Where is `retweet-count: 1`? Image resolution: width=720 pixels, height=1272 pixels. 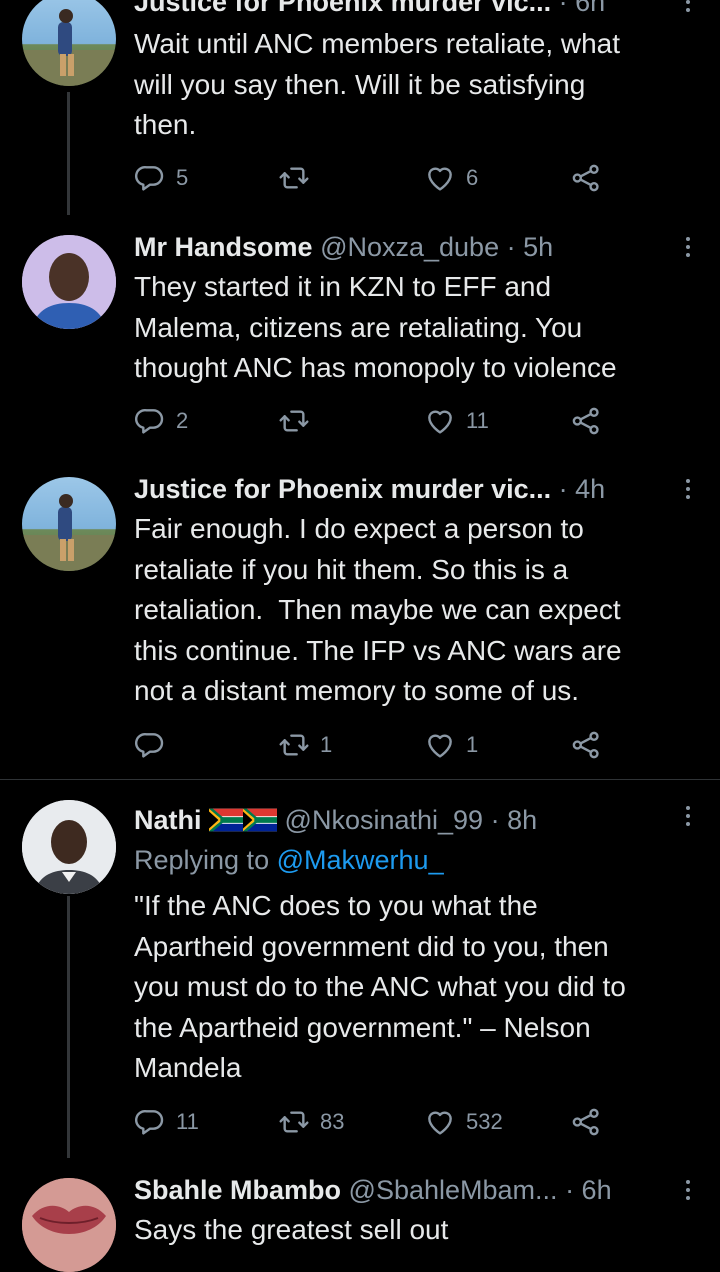 retweet-count: 1 is located at coordinates (326, 744).